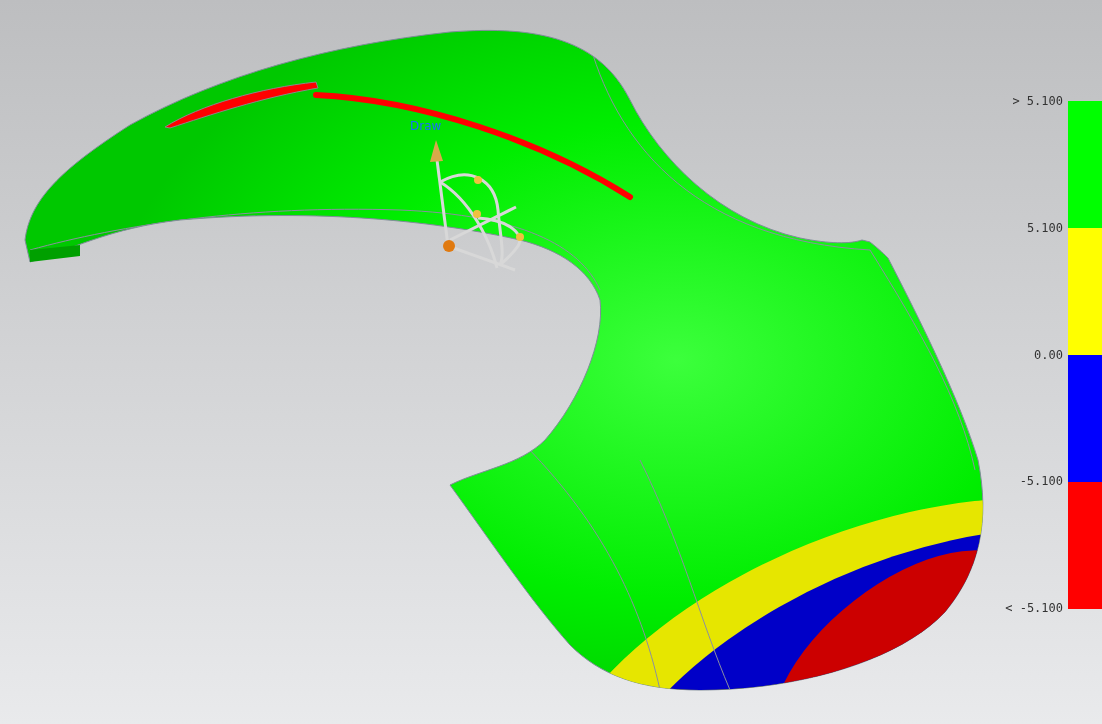 This screenshot has width=1102, height=724. Describe the element at coordinates (1048, 354) in the screenshot. I see `legend-label: 0.00` at that location.